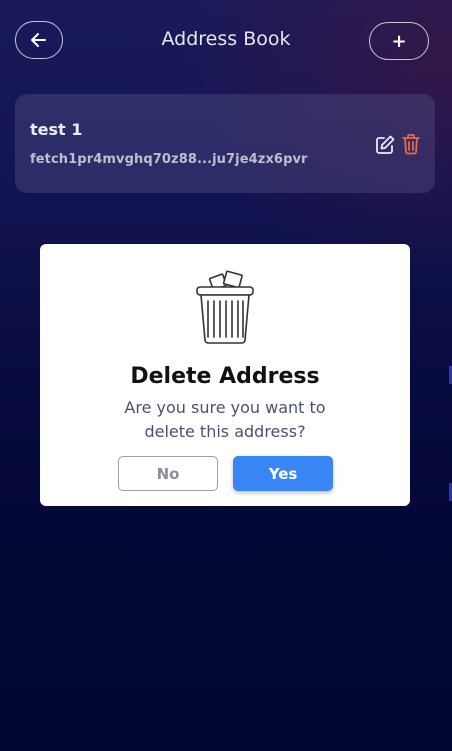  I want to click on confirm-button: Yes, so click(283, 473).